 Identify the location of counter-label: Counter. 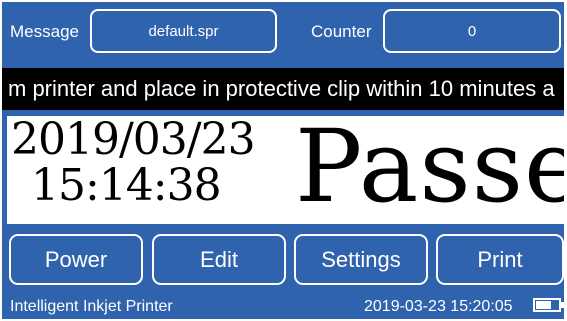
(341, 31).